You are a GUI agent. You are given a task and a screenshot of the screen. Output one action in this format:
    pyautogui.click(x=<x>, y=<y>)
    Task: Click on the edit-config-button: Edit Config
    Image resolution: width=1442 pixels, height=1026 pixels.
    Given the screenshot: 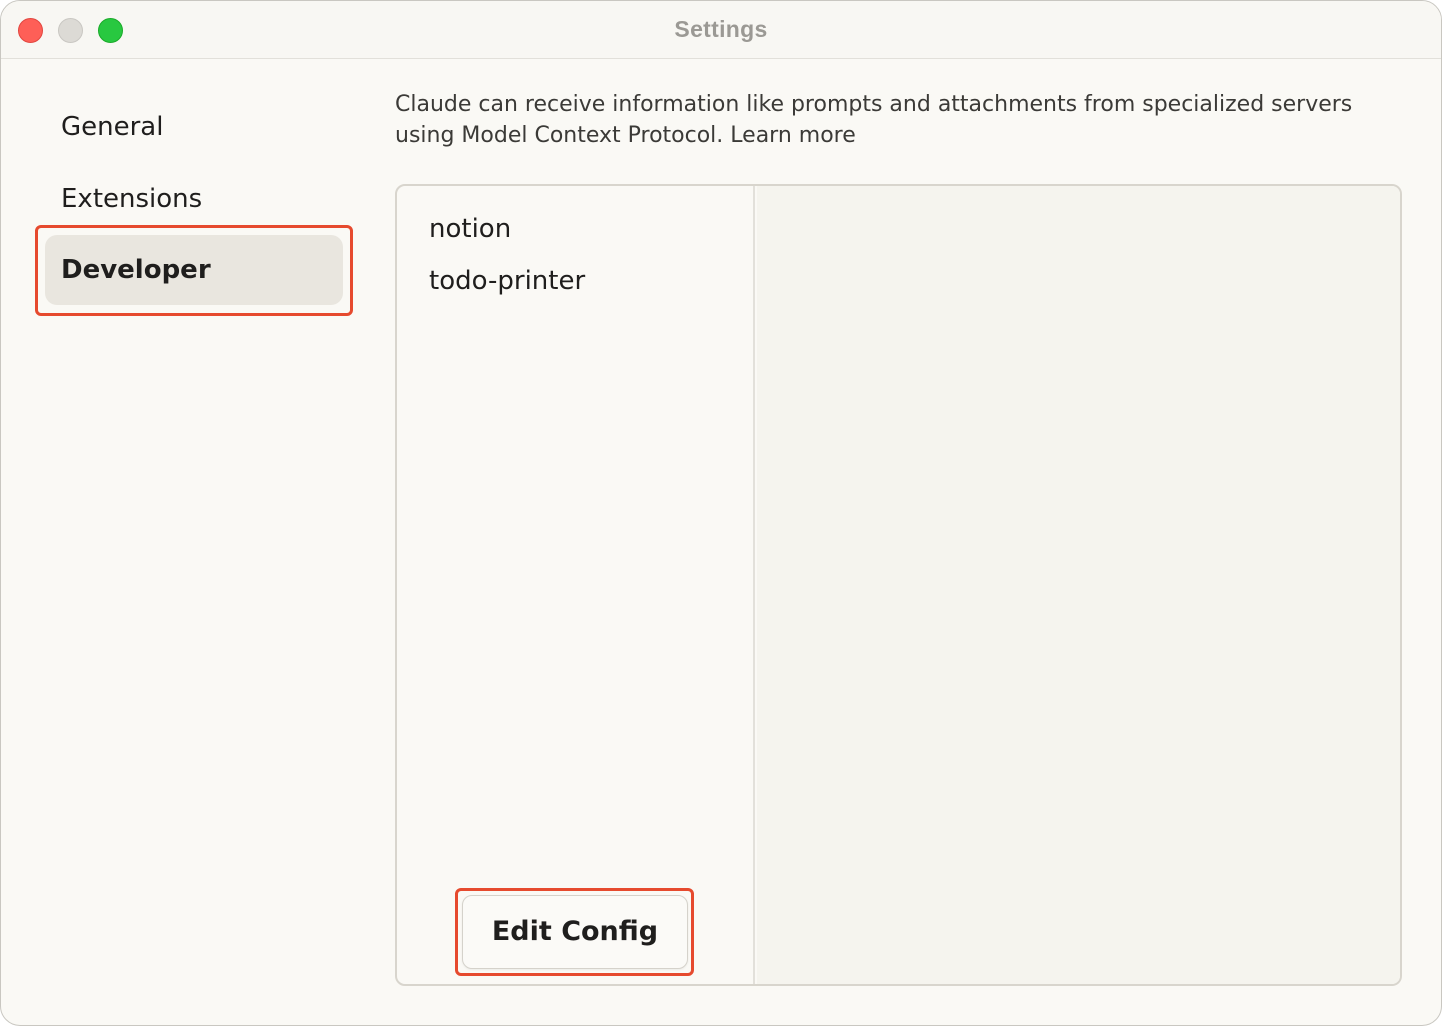 What is the action you would take?
    pyautogui.click(x=575, y=932)
    